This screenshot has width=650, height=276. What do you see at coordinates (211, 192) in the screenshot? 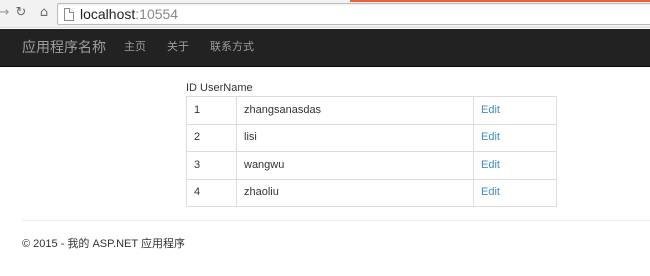
I see `cell-id: 4` at bounding box center [211, 192].